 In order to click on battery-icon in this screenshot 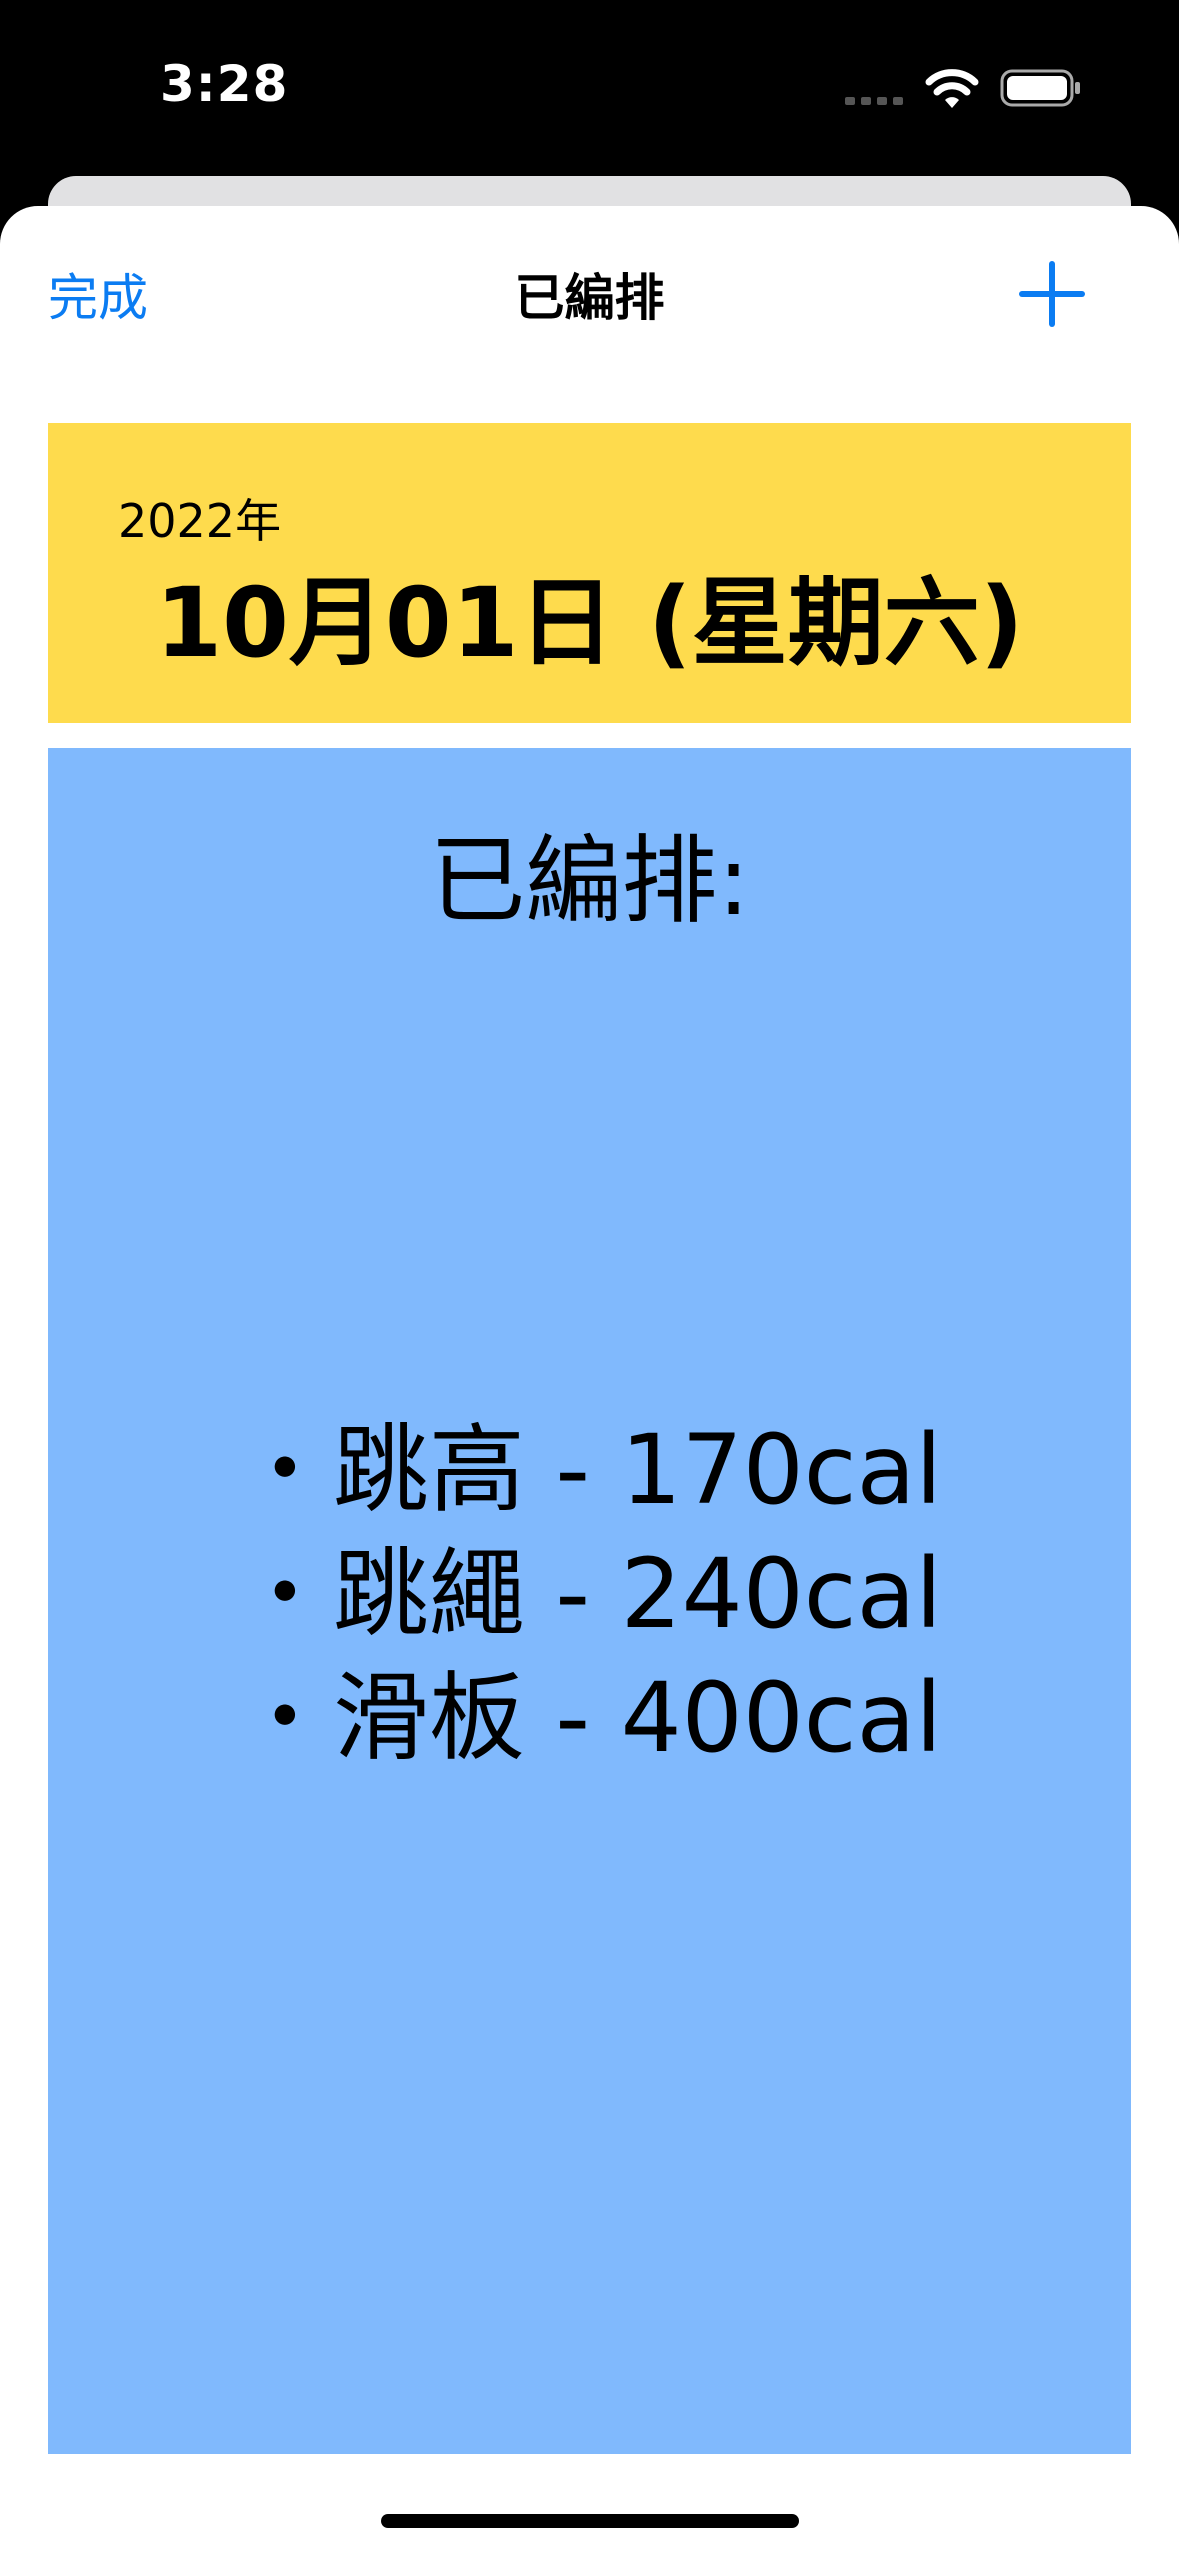, I will do `click(1040, 88)`.